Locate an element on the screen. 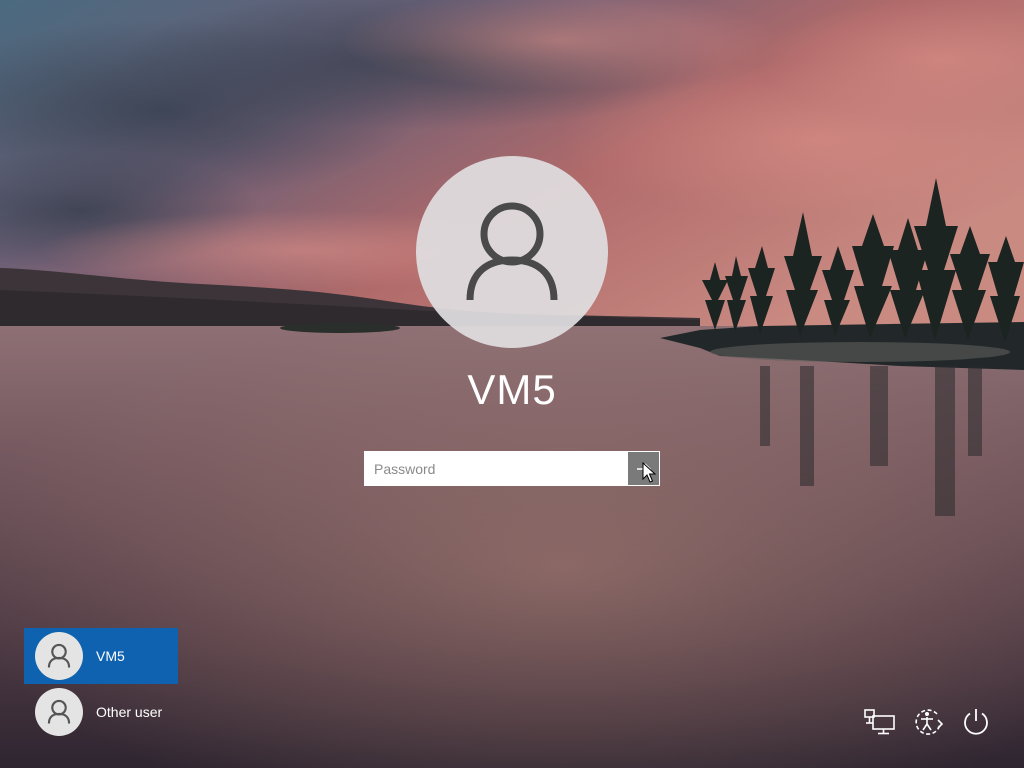 Image resolution: width=1024 pixels, height=768 pixels. user-item-vm5: VM5 is located at coordinates (101, 656).